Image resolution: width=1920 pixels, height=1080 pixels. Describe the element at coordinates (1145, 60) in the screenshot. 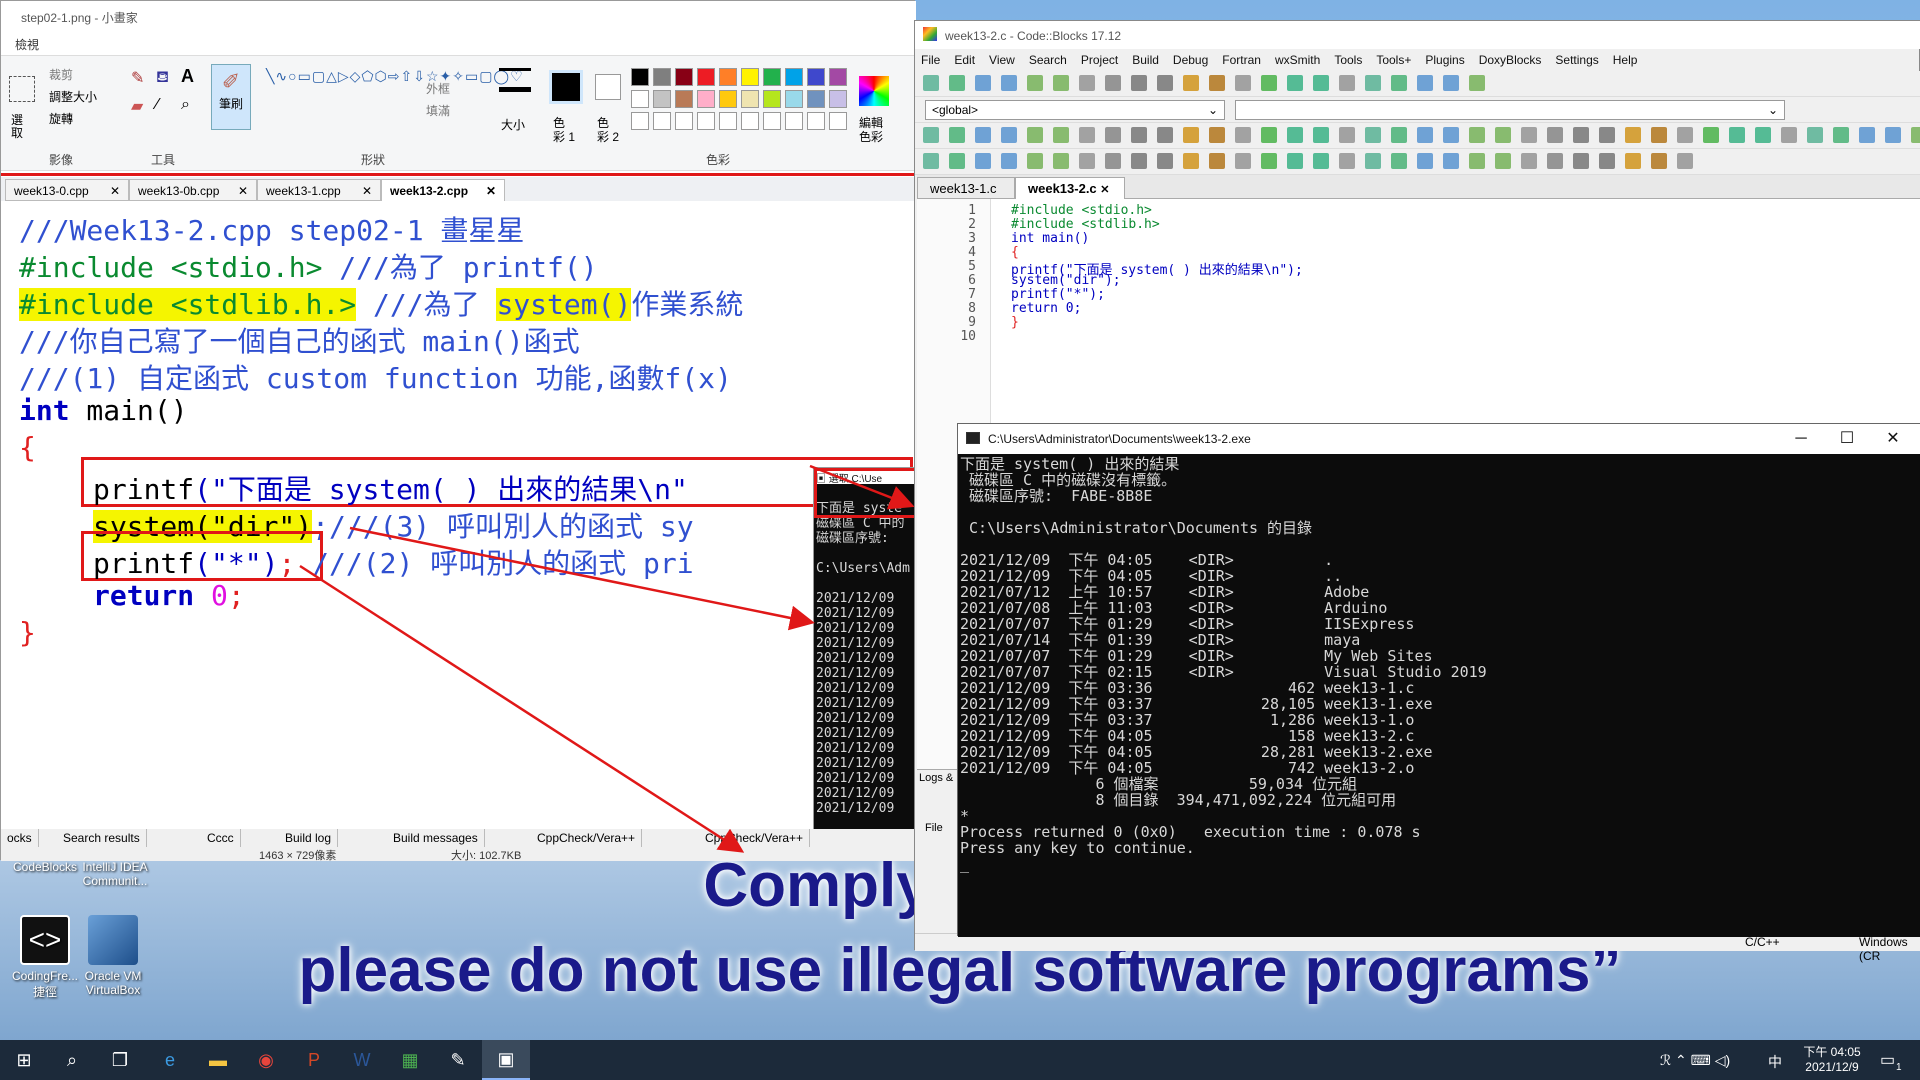

I see `menu-item: Build` at that location.